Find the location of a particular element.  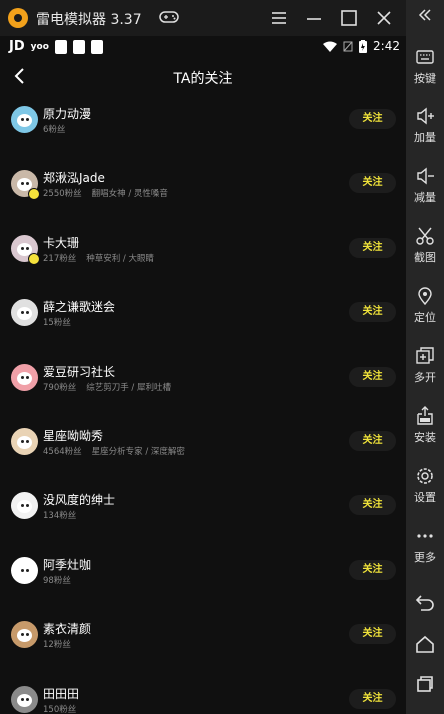

user-tags: 星座分析专家 / 深度解密 is located at coordinates (138, 451).